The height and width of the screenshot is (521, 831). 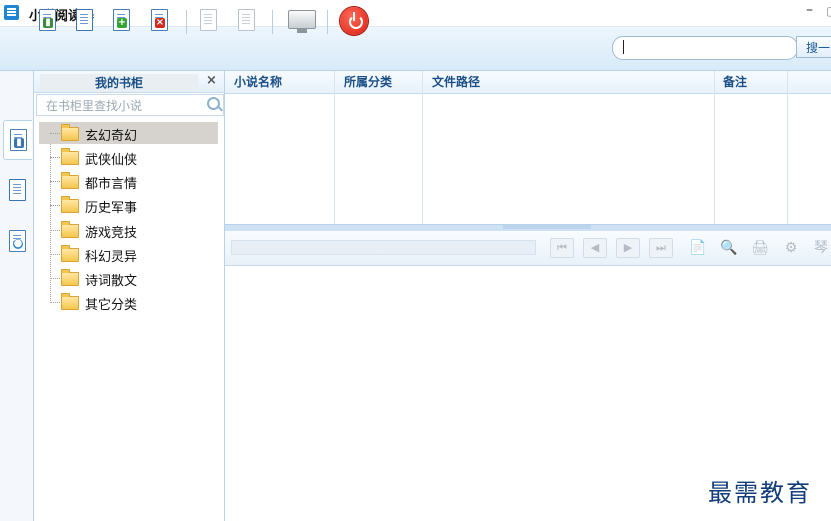 What do you see at coordinates (456, 81) in the screenshot?
I see `column-header-path: 文件路径` at bounding box center [456, 81].